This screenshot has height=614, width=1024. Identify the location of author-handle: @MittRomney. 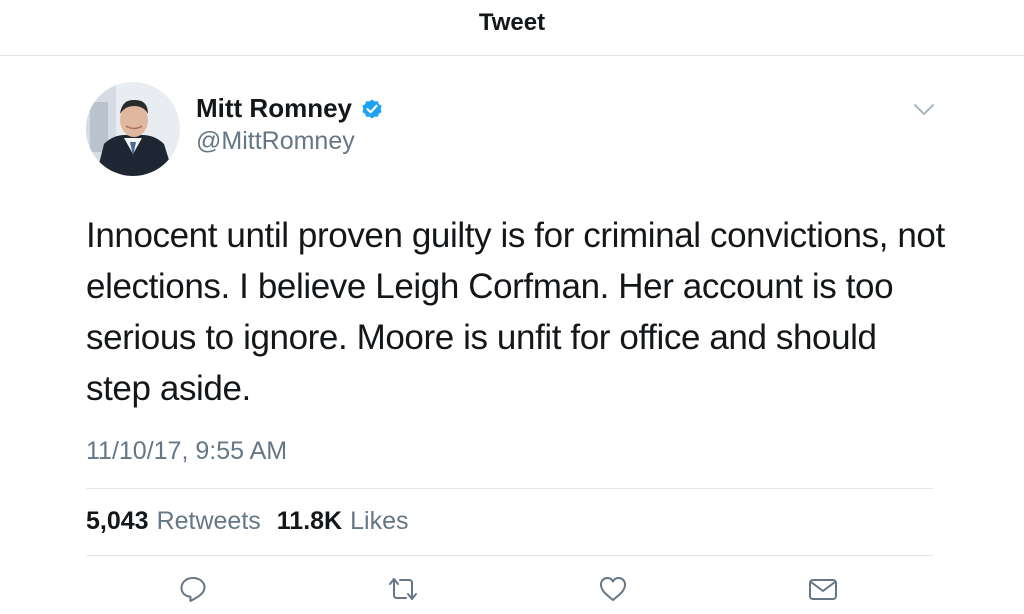
(275, 141).